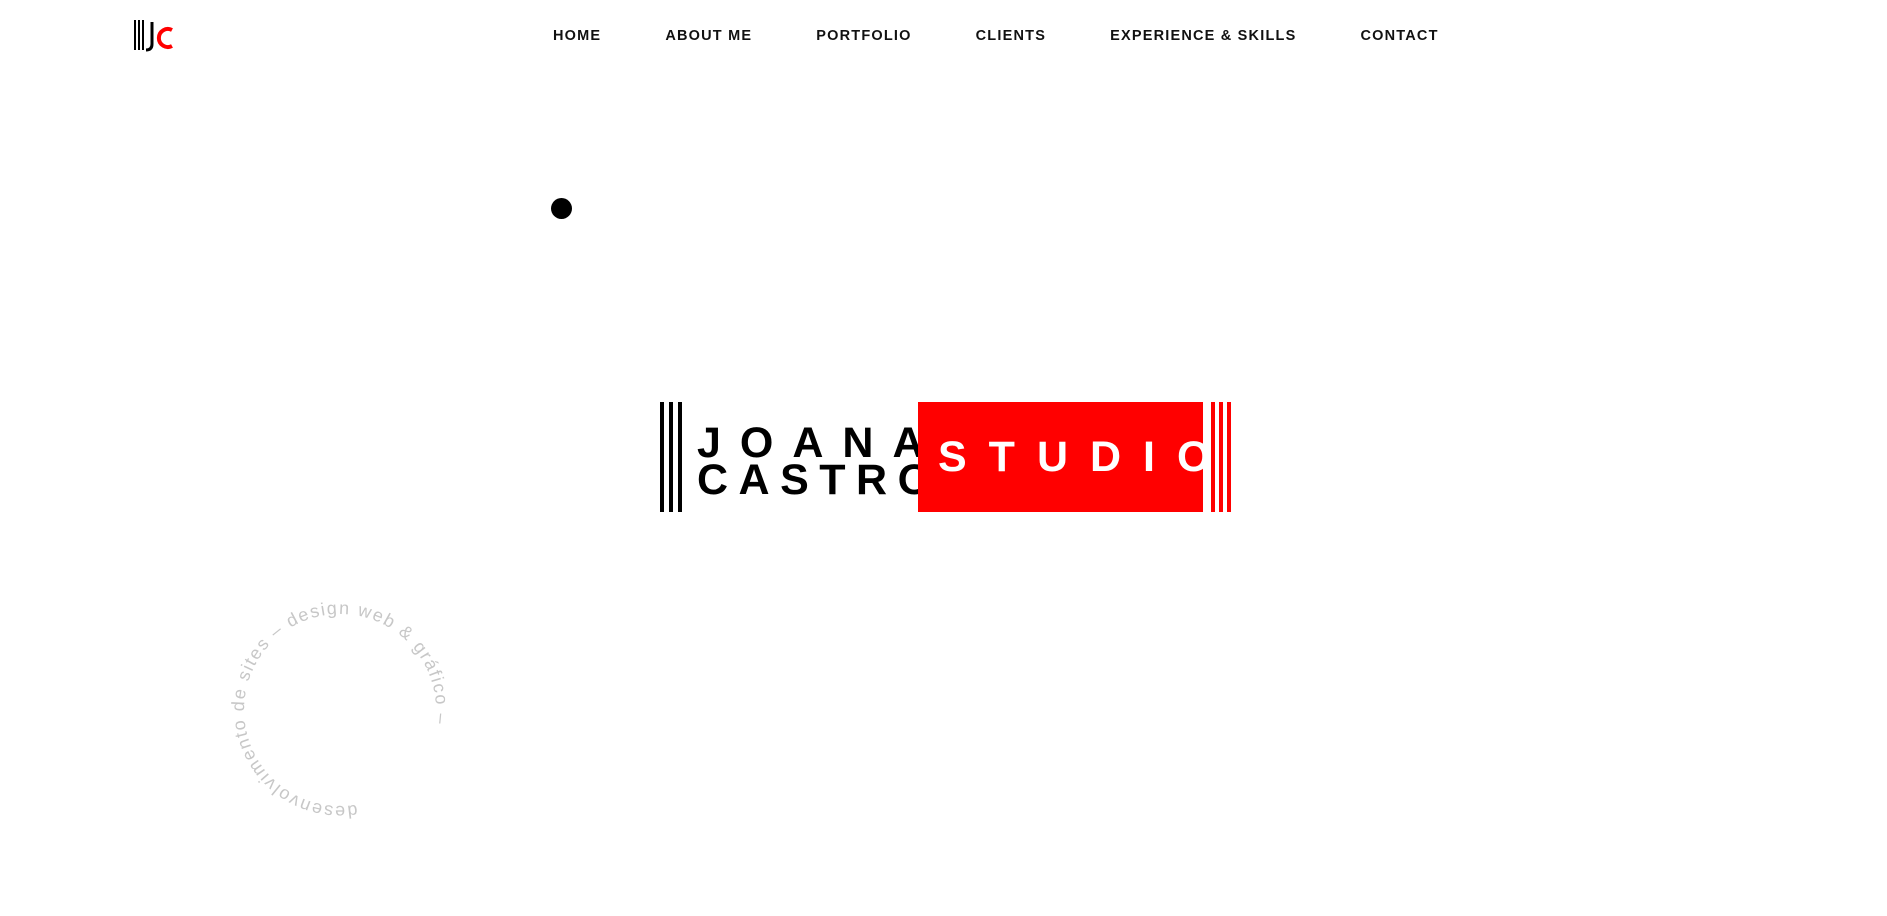 This screenshot has width=1887, height=916. I want to click on nav-item-experience-skills: EXPERIENCE & SKILLS, so click(1203, 36).